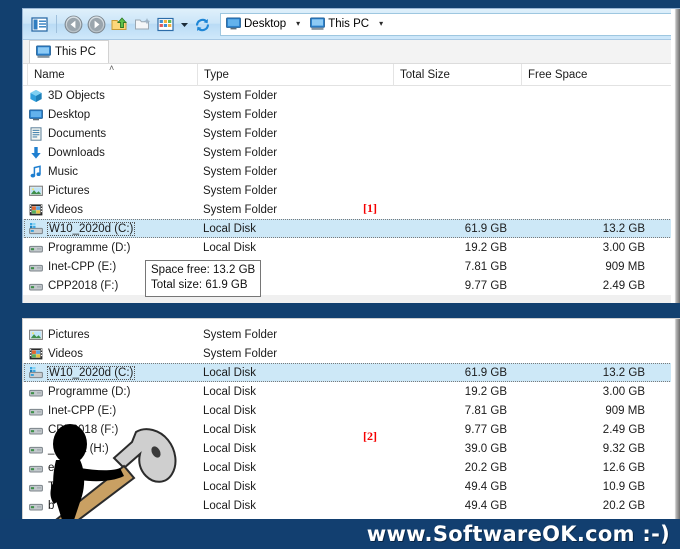 Image resolution: width=680 pixels, height=549 pixels. What do you see at coordinates (450, 24) in the screenshot?
I see `breadcrumb: Desktop ▾ This PC ▾` at bounding box center [450, 24].